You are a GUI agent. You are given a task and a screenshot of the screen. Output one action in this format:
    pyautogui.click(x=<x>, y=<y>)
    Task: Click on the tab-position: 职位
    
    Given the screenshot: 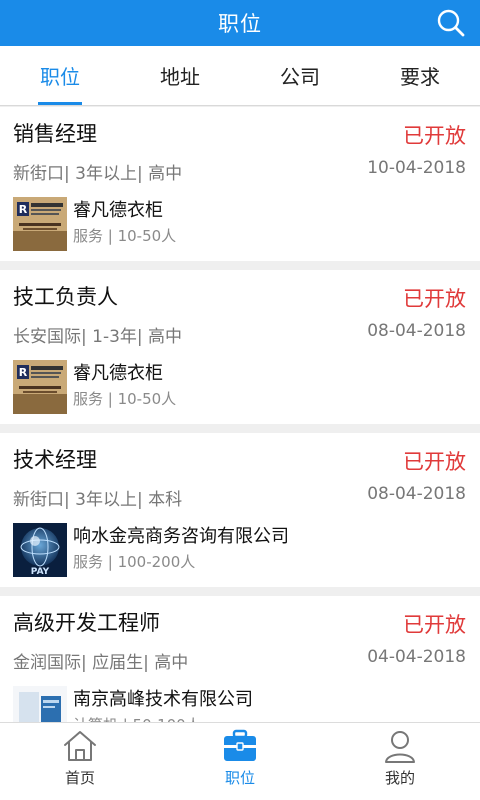 What is the action you would take?
    pyautogui.click(x=60, y=75)
    